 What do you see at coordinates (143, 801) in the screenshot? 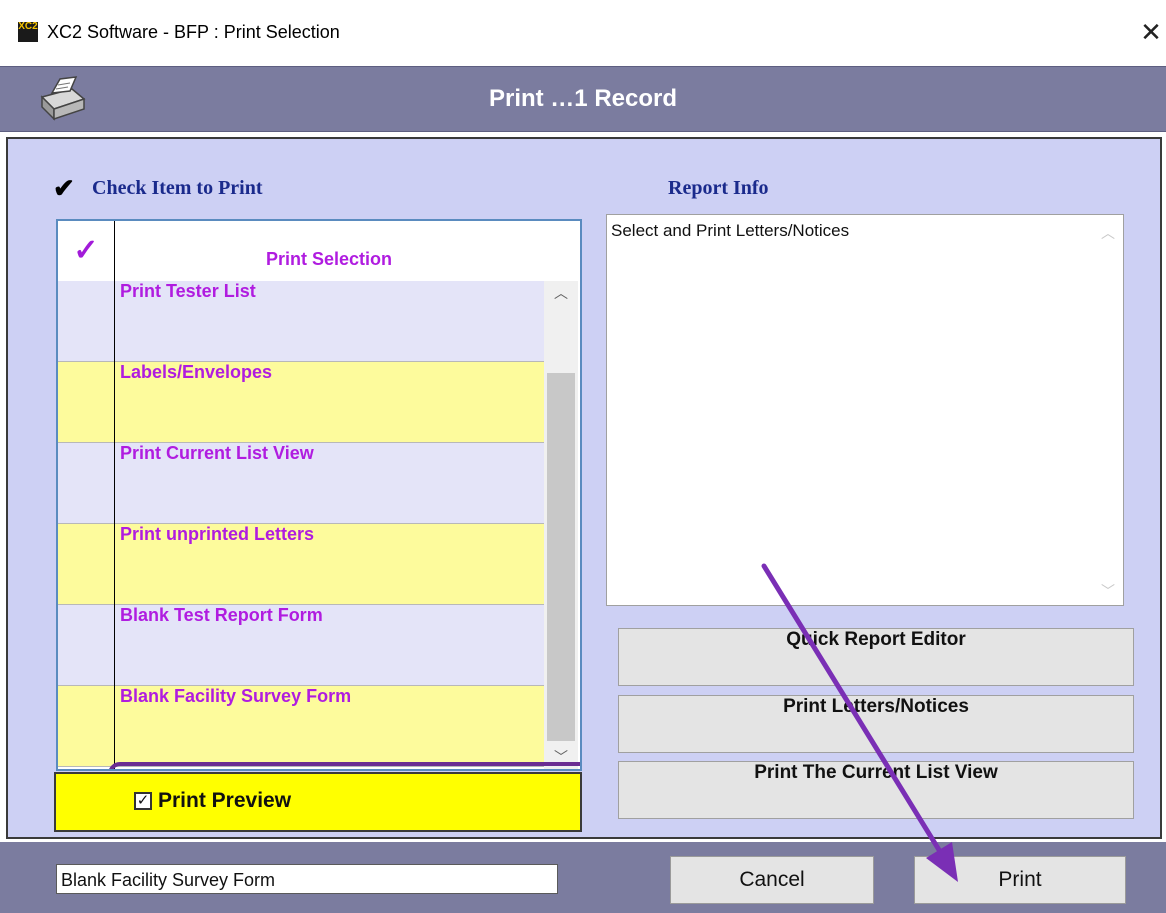
I see `print-preview-checkbox: ✓` at bounding box center [143, 801].